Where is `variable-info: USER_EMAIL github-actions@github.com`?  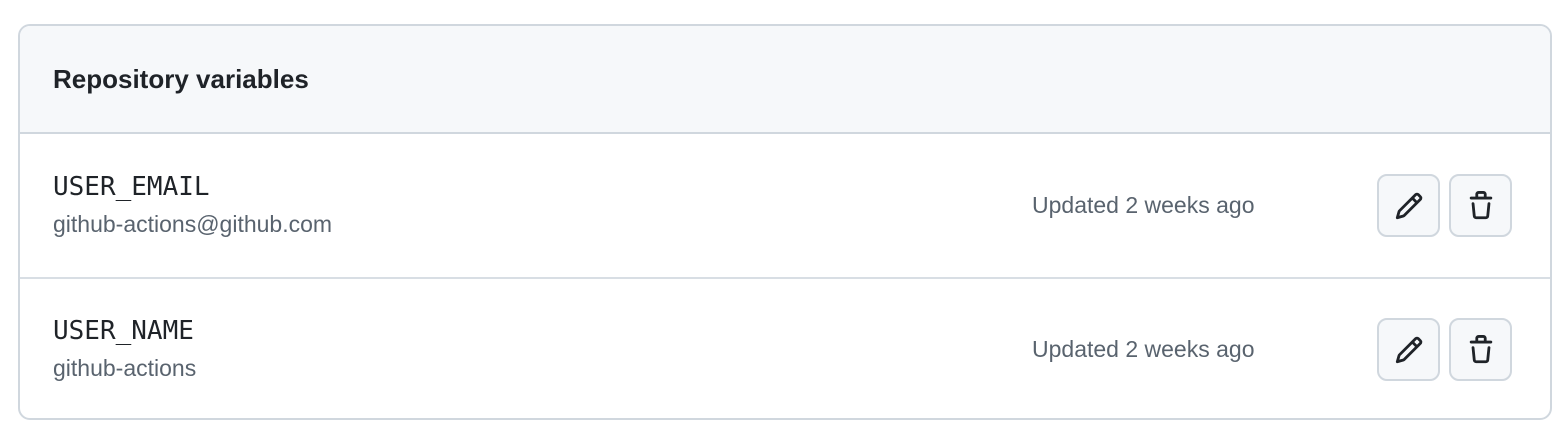
variable-info: USER_EMAIL github-actions@github.com is located at coordinates (192, 205).